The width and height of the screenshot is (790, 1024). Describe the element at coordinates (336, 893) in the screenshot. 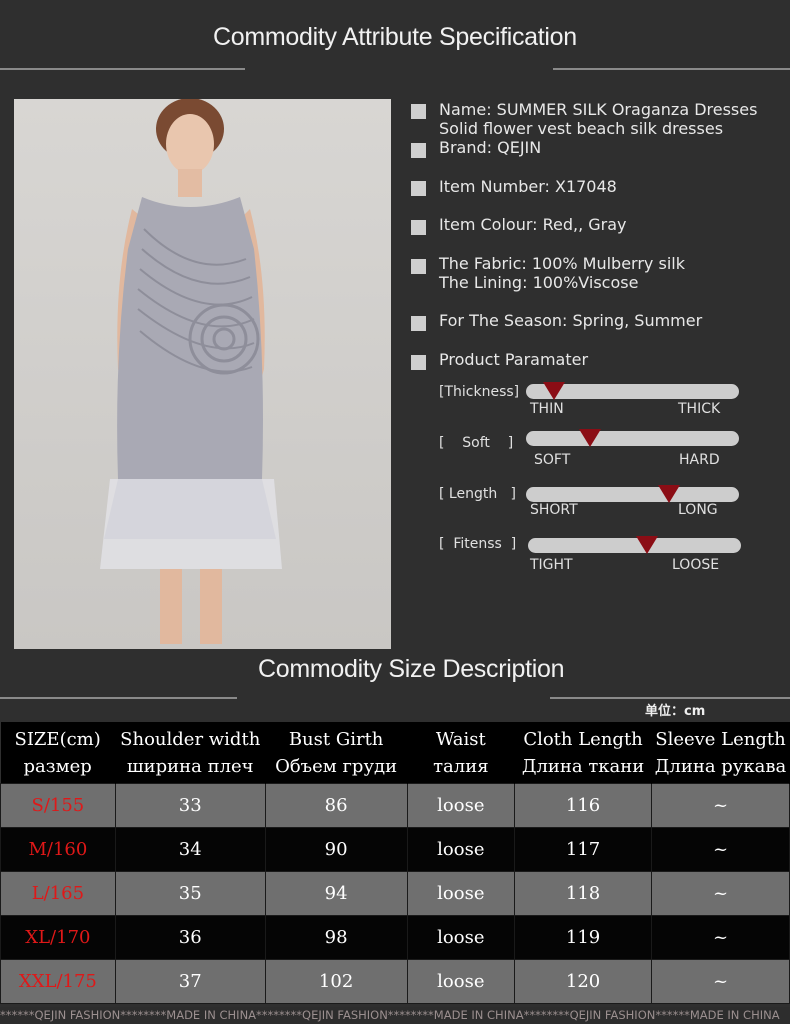

I see `cell-bust: 94` at that location.